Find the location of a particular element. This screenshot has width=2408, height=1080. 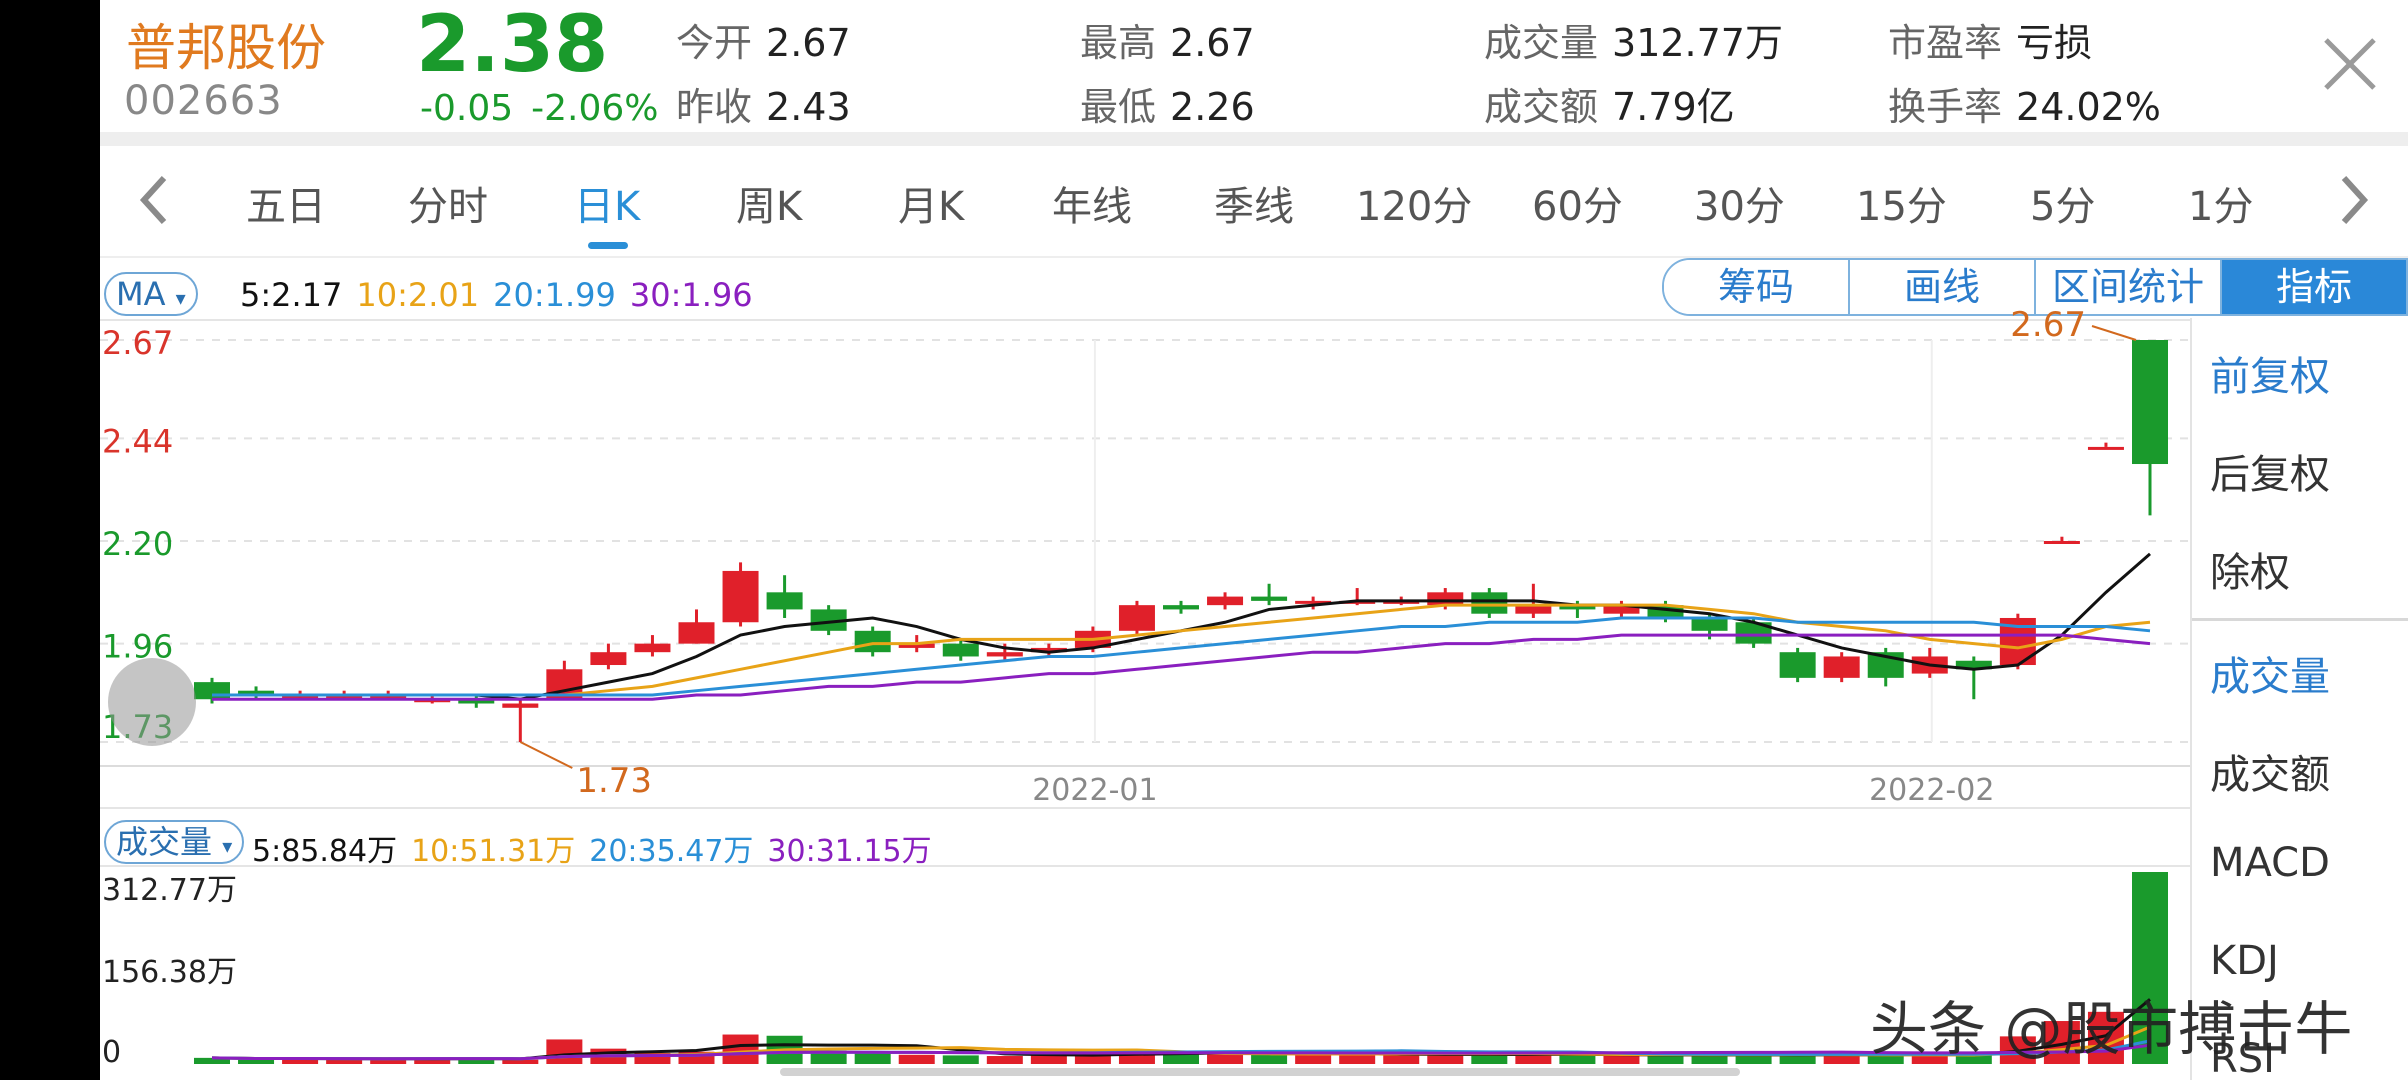

min-pointer is located at coordinates (546, 755).